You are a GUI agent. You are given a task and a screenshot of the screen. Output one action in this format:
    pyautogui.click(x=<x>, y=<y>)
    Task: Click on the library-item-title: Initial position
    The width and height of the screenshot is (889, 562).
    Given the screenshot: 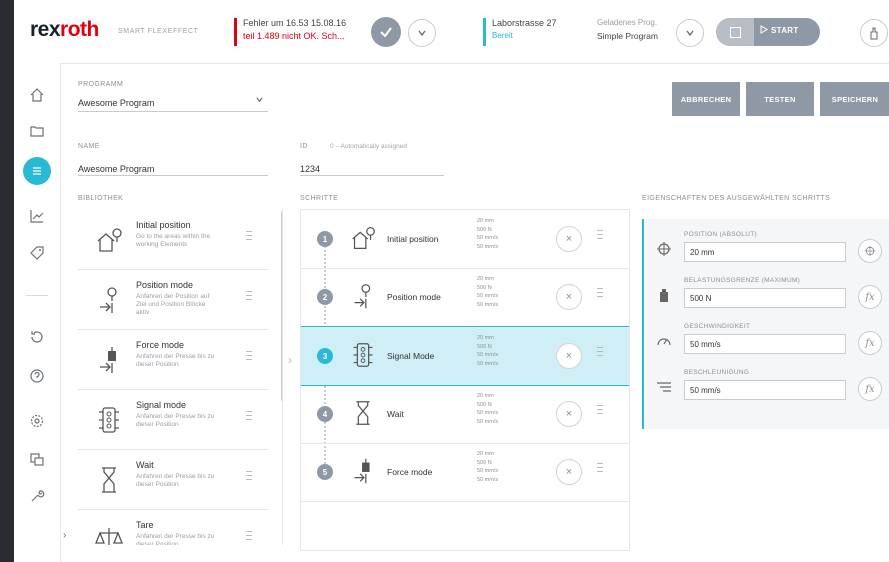 What is the action you would take?
    pyautogui.click(x=163, y=225)
    